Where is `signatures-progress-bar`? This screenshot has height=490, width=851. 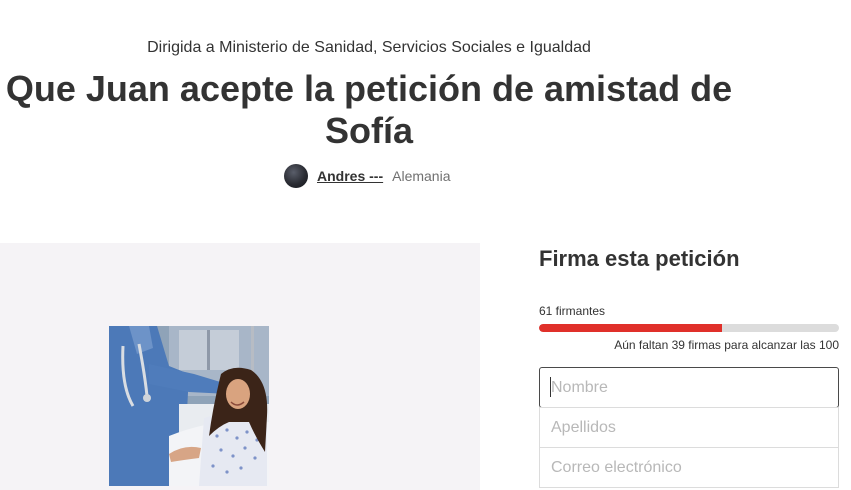
signatures-progress-bar is located at coordinates (689, 328).